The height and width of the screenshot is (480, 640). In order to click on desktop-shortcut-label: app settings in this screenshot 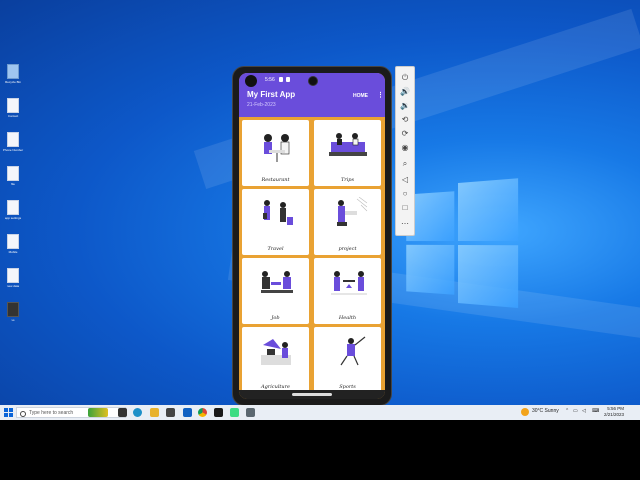, I will do `click(13, 218)`.